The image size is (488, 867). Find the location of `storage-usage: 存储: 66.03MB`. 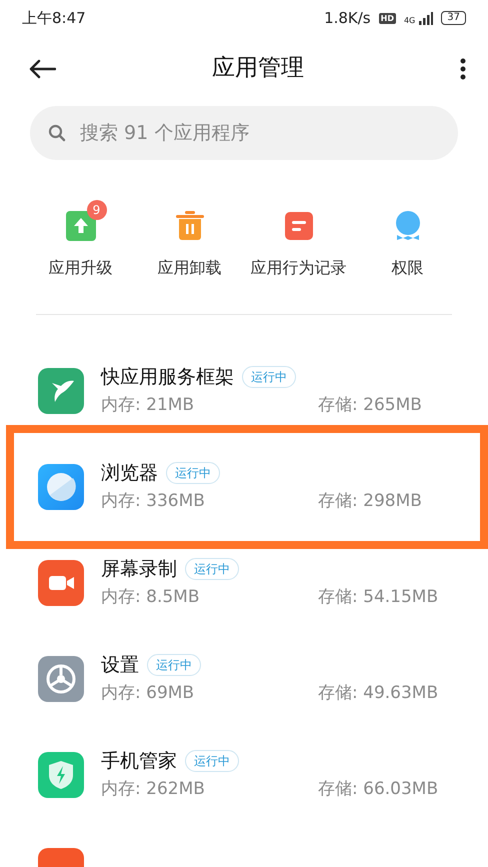

storage-usage: 存储: 66.03MB is located at coordinates (378, 789).